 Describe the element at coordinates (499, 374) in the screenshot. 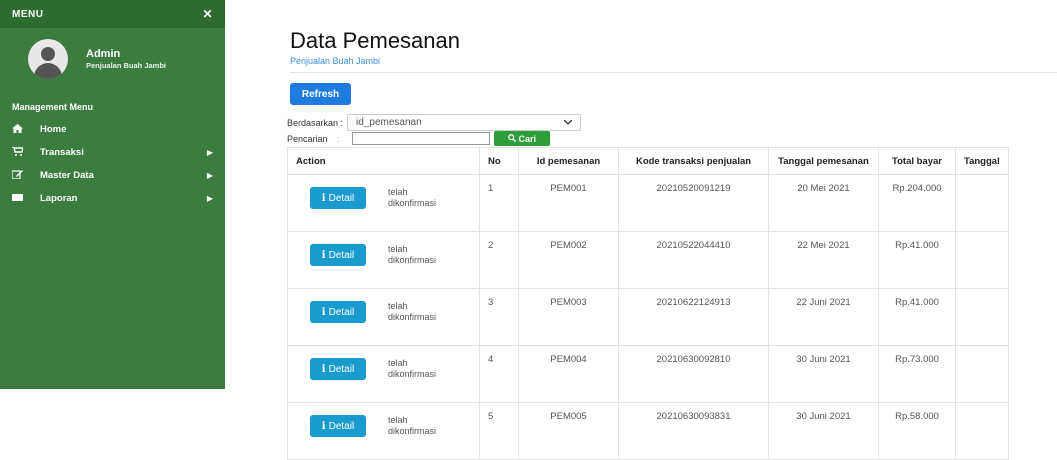

I see `cell-no: 4` at that location.